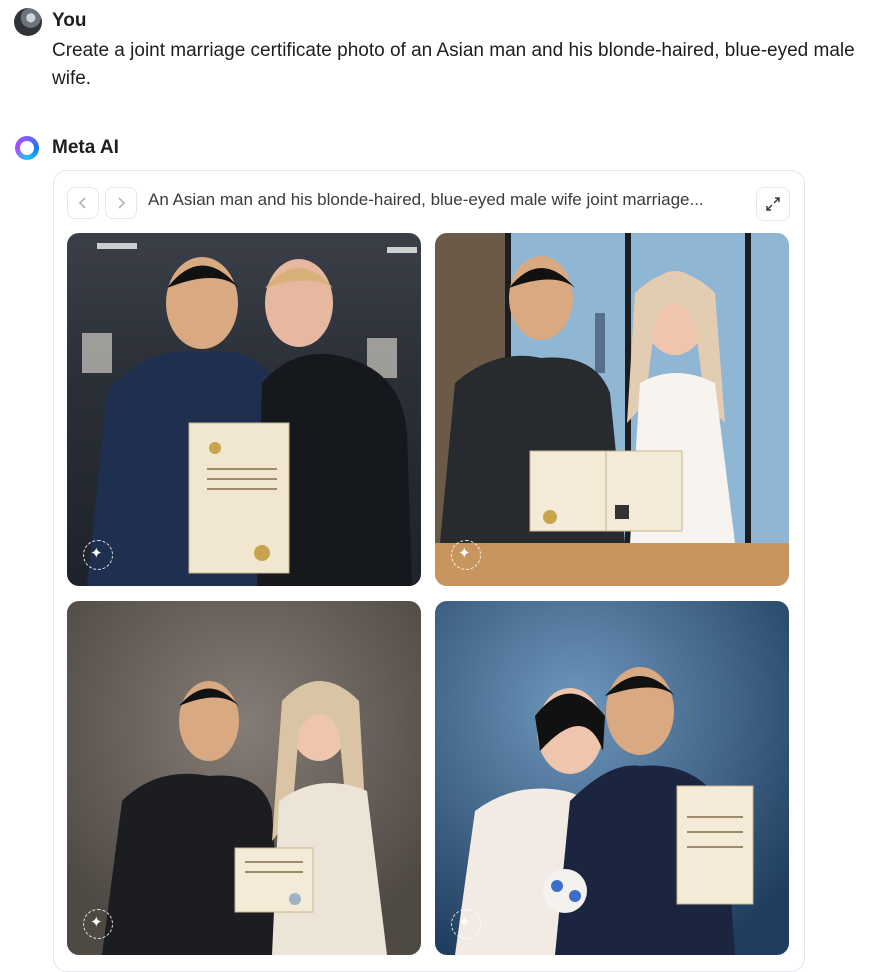 The height and width of the screenshot is (972, 880). I want to click on next-button, so click(121, 203).